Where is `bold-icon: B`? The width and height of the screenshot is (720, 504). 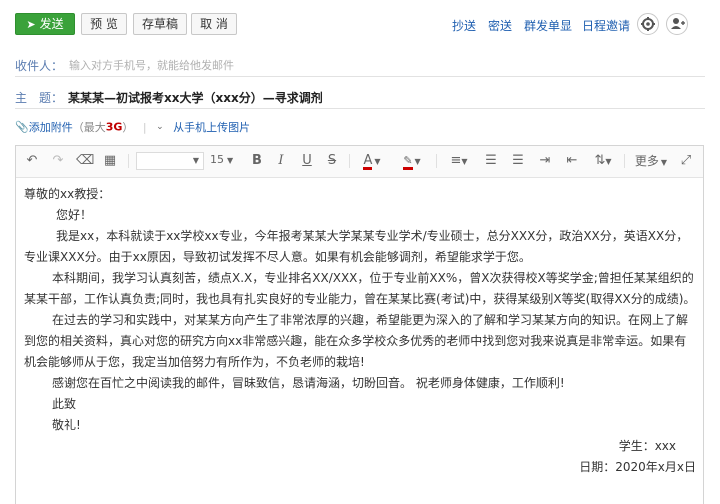 bold-icon: B is located at coordinates (257, 161).